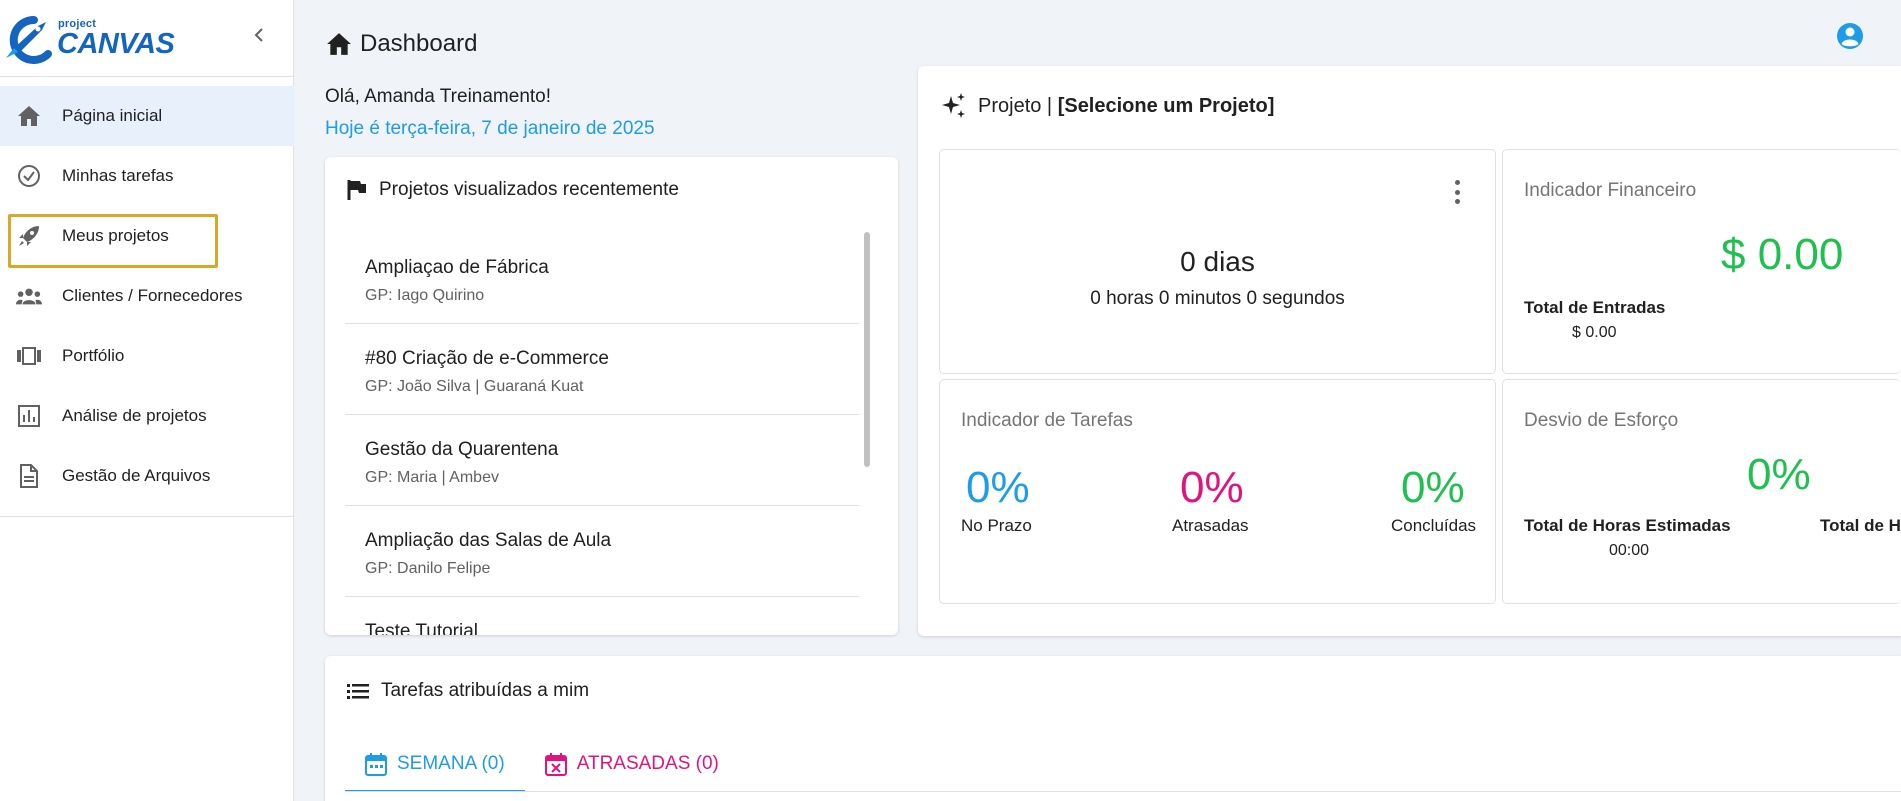  Describe the element at coordinates (1018, 105) in the screenshot. I see `project-prefix: Projeto |` at that location.